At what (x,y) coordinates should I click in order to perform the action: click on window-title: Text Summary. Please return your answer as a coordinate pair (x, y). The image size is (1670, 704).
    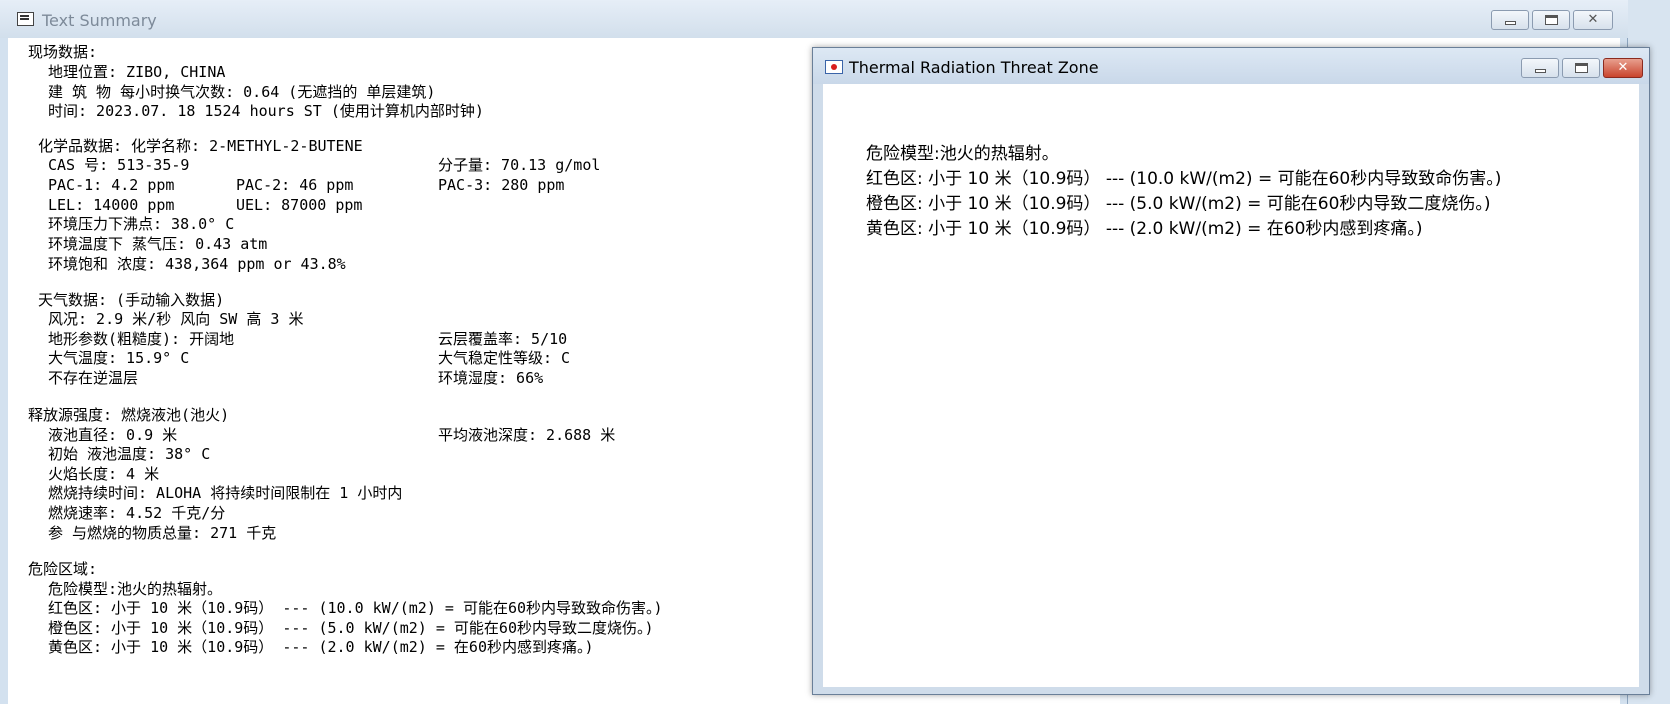
    Looking at the image, I should click on (99, 20).